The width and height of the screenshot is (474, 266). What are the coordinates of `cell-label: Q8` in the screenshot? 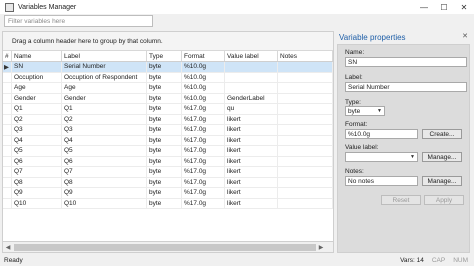 It's located at (104, 182).